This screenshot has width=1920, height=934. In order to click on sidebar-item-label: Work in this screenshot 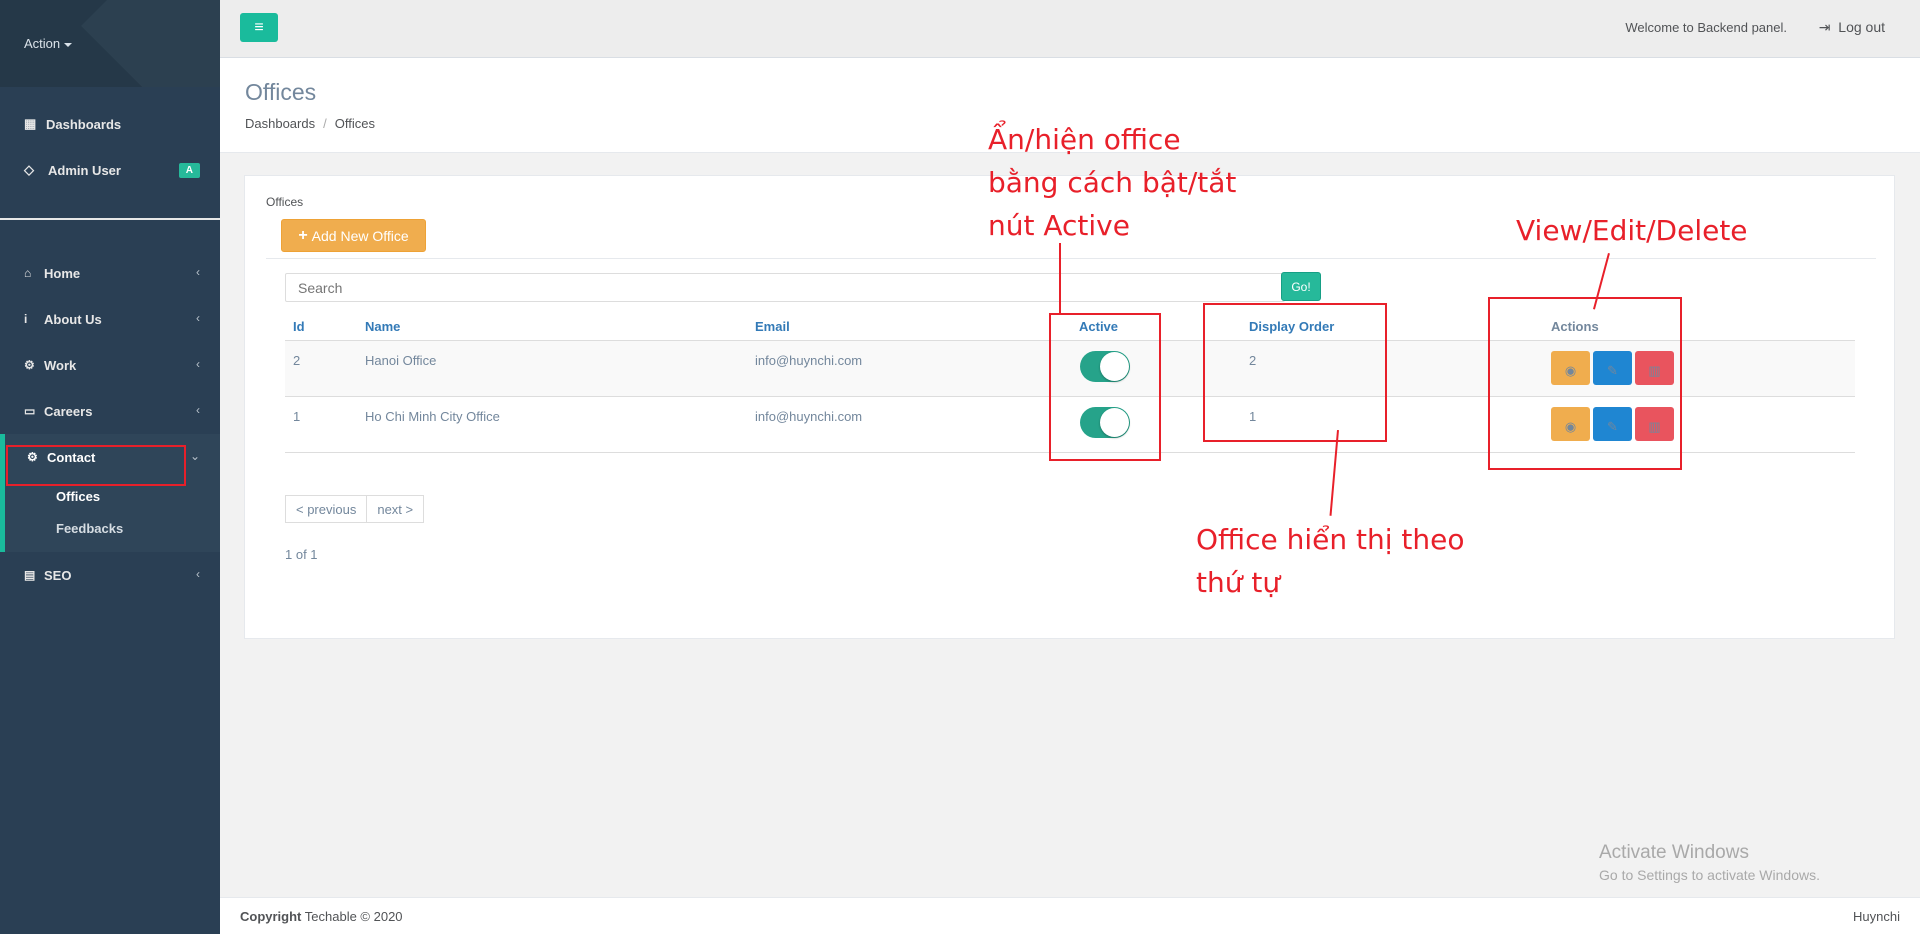, I will do `click(60, 365)`.